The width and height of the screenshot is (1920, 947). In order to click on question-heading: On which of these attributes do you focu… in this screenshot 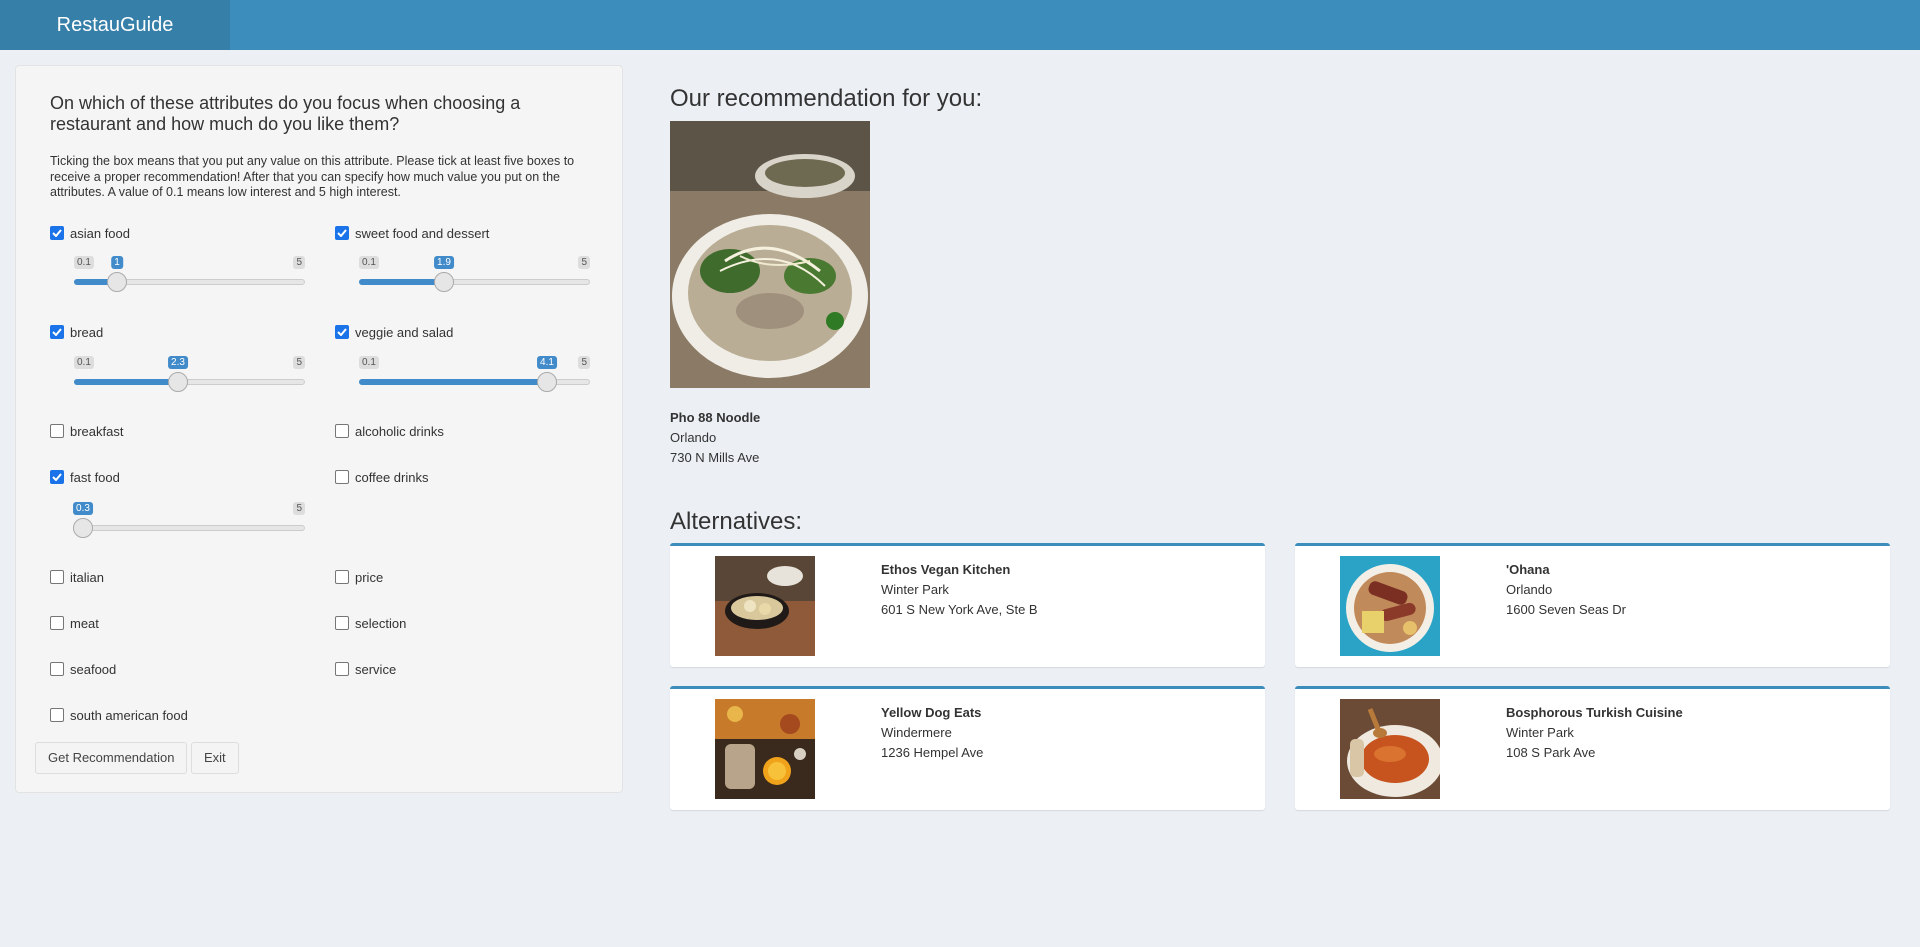, I will do `click(285, 113)`.